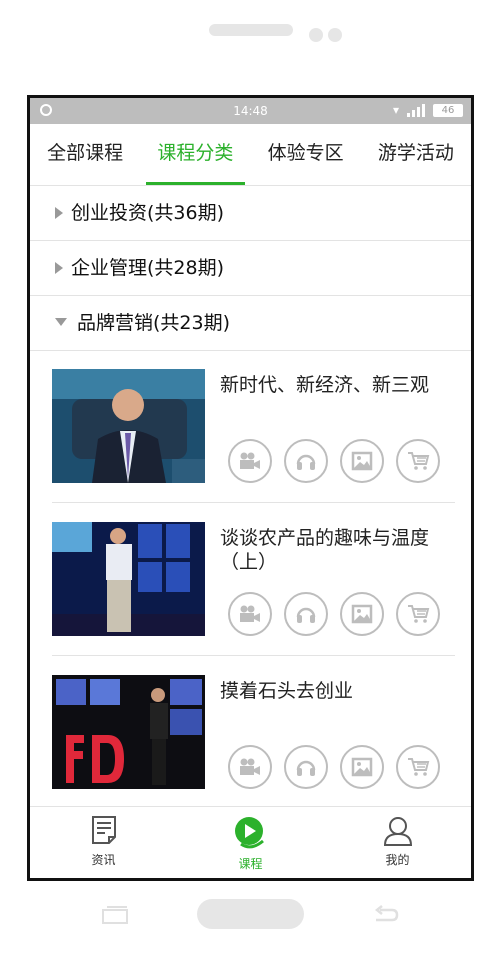 This screenshot has width=500, height=970. Describe the element at coordinates (250, 323) in the screenshot. I see `category-brand-marketing: 品牌营销(共23期)` at that location.